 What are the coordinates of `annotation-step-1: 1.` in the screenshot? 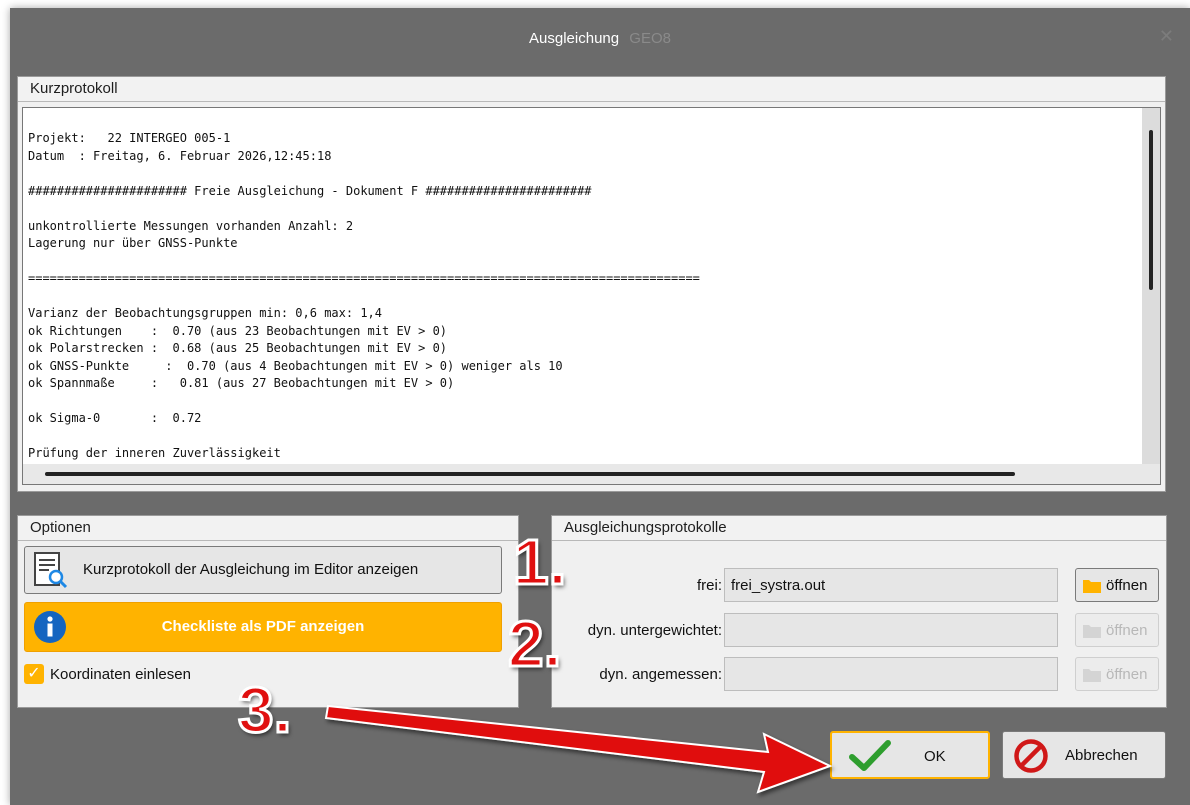 It's located at (539, 562).